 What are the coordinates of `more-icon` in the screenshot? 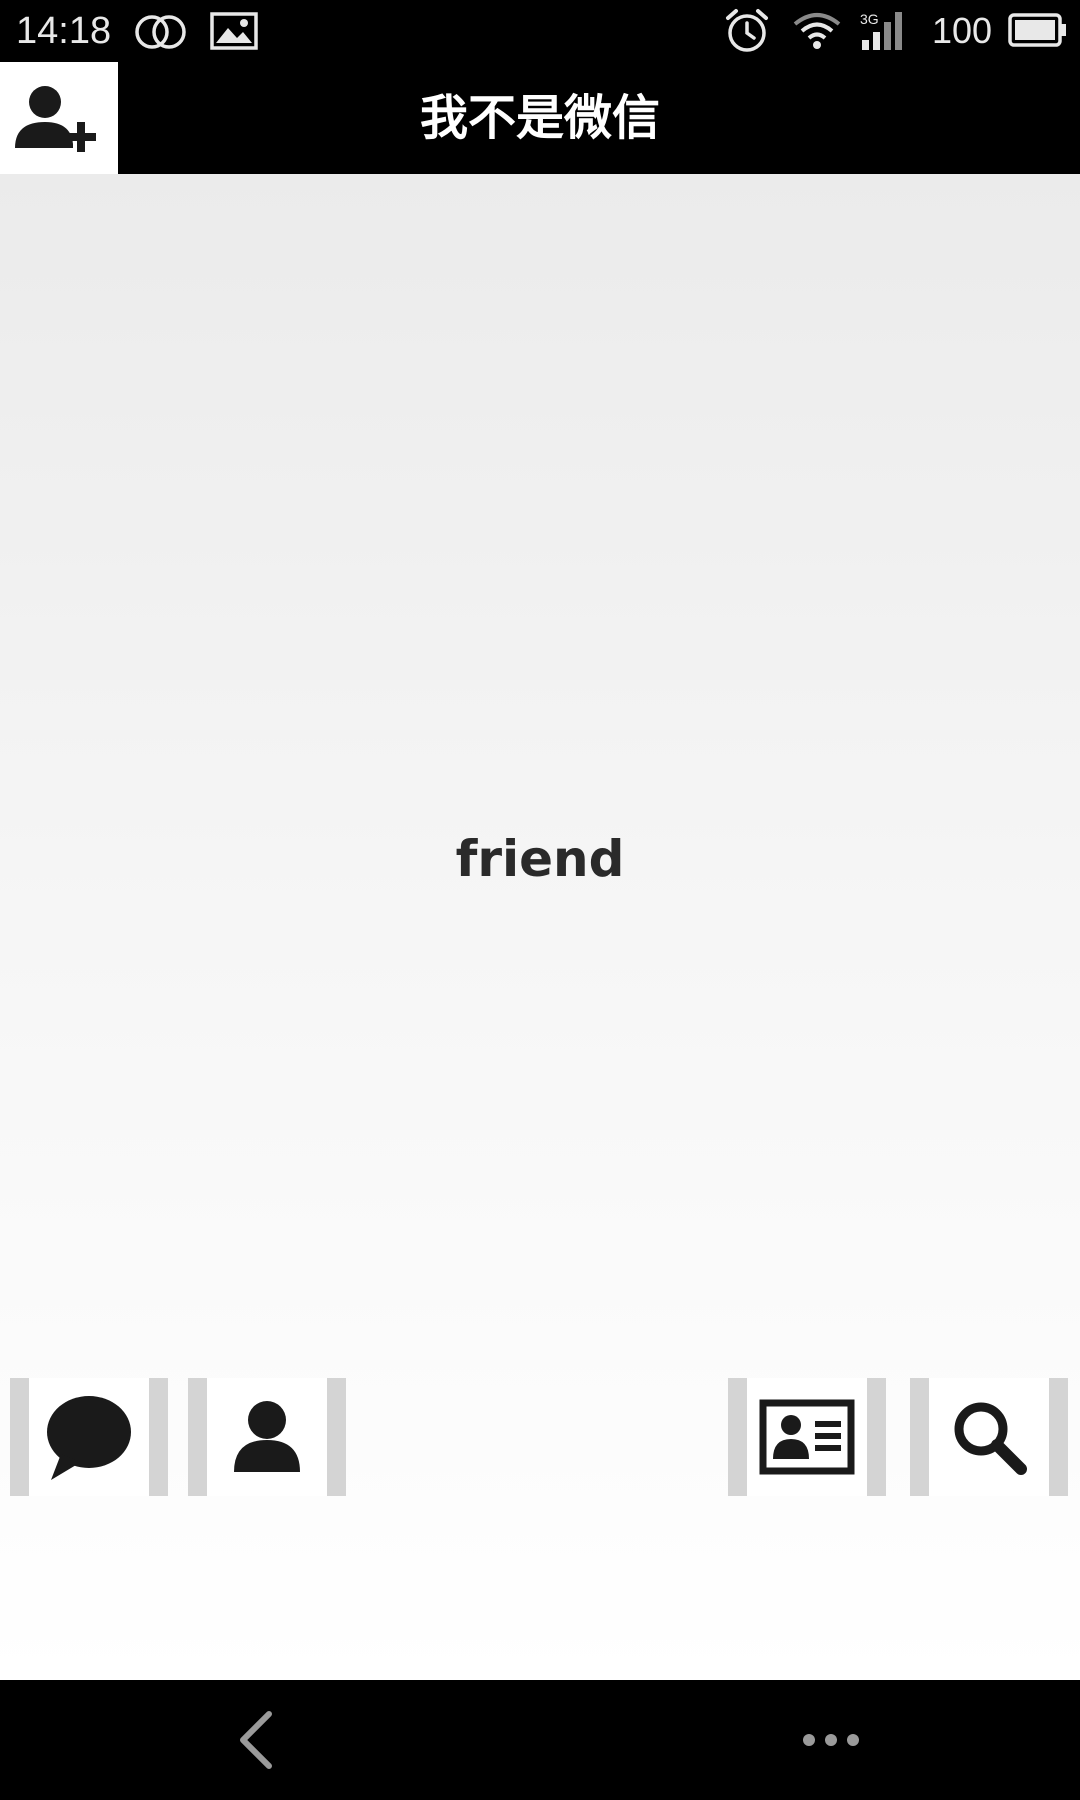 It's located at (831, 1740).